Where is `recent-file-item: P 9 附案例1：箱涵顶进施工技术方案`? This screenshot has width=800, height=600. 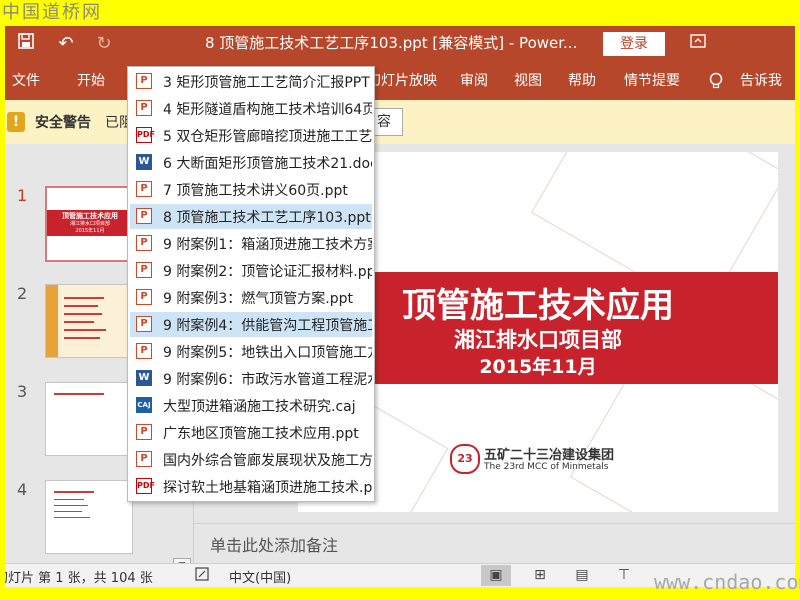
recent-file-item: P 9 附案例1：箱涵顶进施工技术方案 is located at coordinates (251, 243).